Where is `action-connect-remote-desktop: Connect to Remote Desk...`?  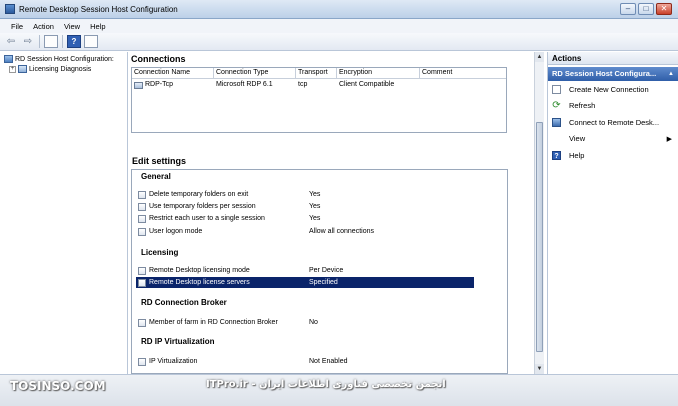 action-connect-remote-desktop: Connect to Remote Desk... is located at coordinates (613, 122).